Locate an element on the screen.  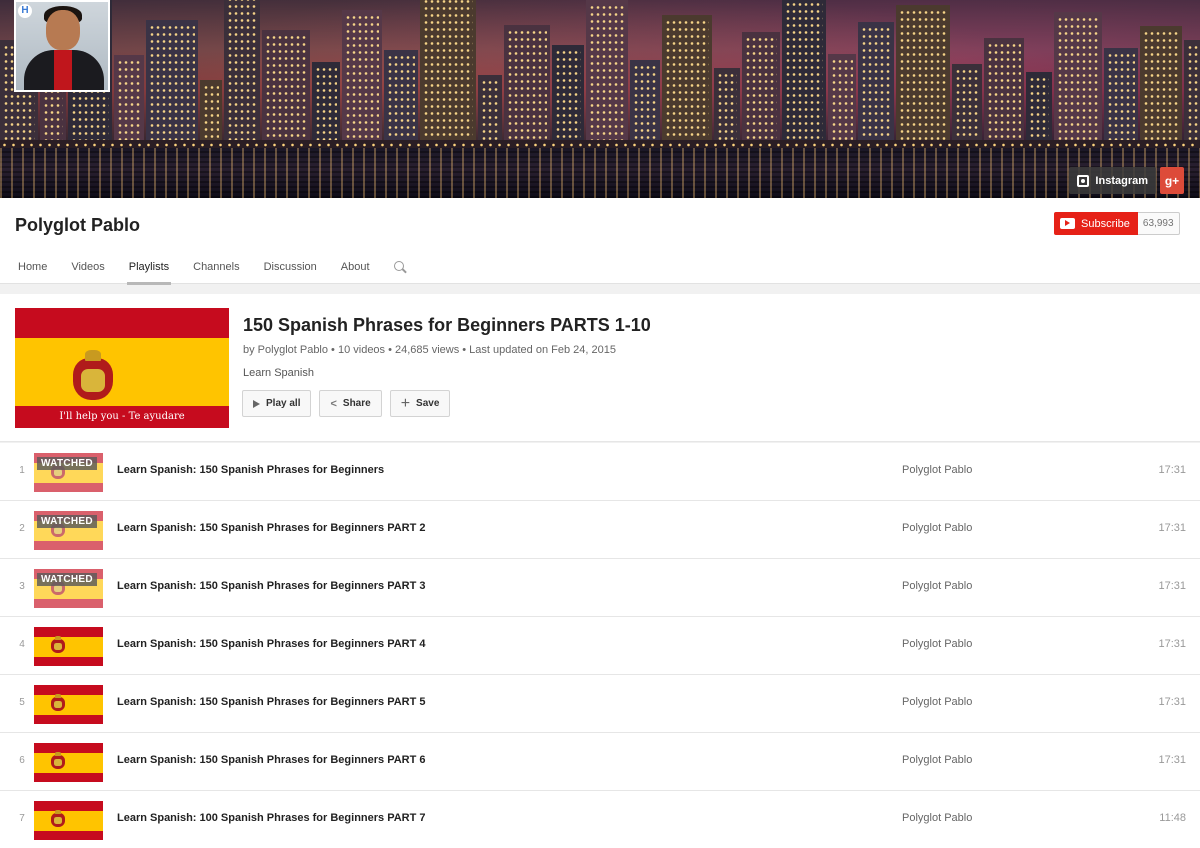
tab-home: Home is located at coordinates (32, 272).